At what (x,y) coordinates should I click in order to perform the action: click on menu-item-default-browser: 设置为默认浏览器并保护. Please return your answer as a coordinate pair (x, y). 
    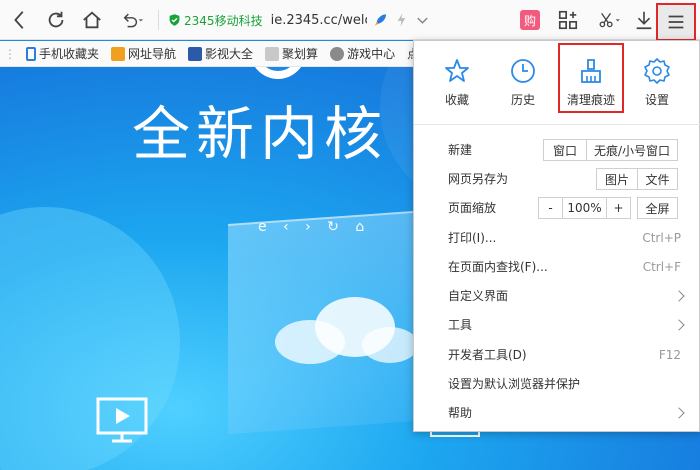
    Looking at the image, I should click on (557, 383).